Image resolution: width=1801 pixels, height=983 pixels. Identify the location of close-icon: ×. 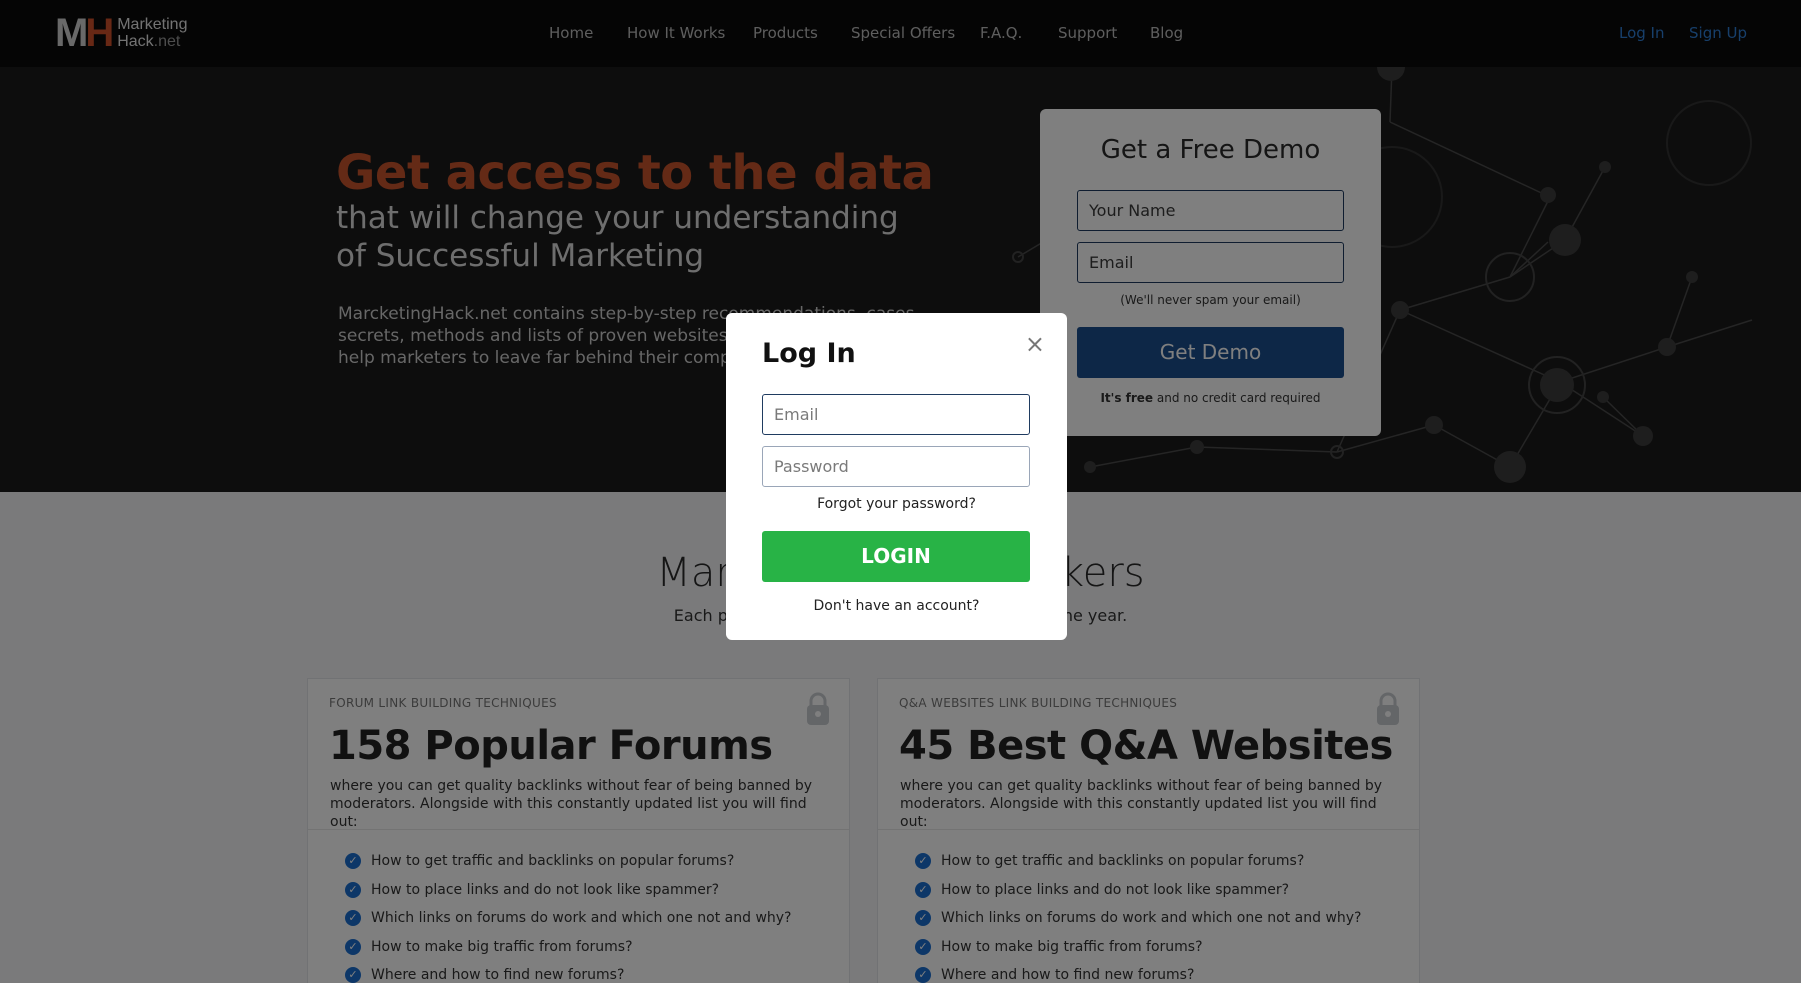
(1035, 344).